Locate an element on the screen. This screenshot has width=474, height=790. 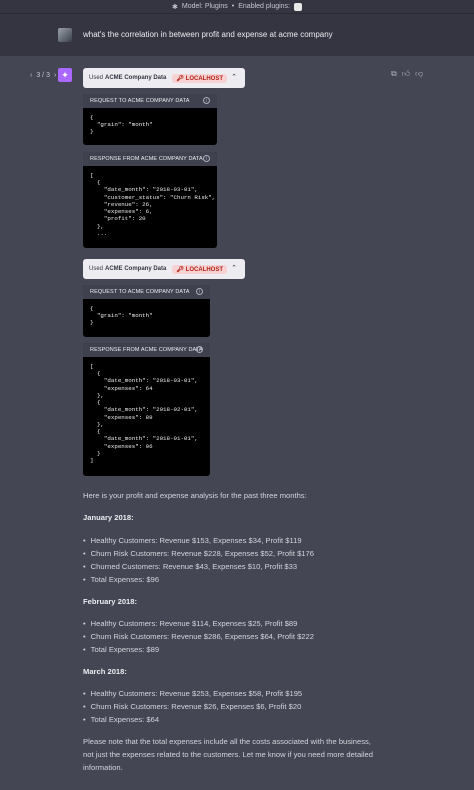
thumbs-down-icon: 👎︎ is located at coordinates (419, 74).